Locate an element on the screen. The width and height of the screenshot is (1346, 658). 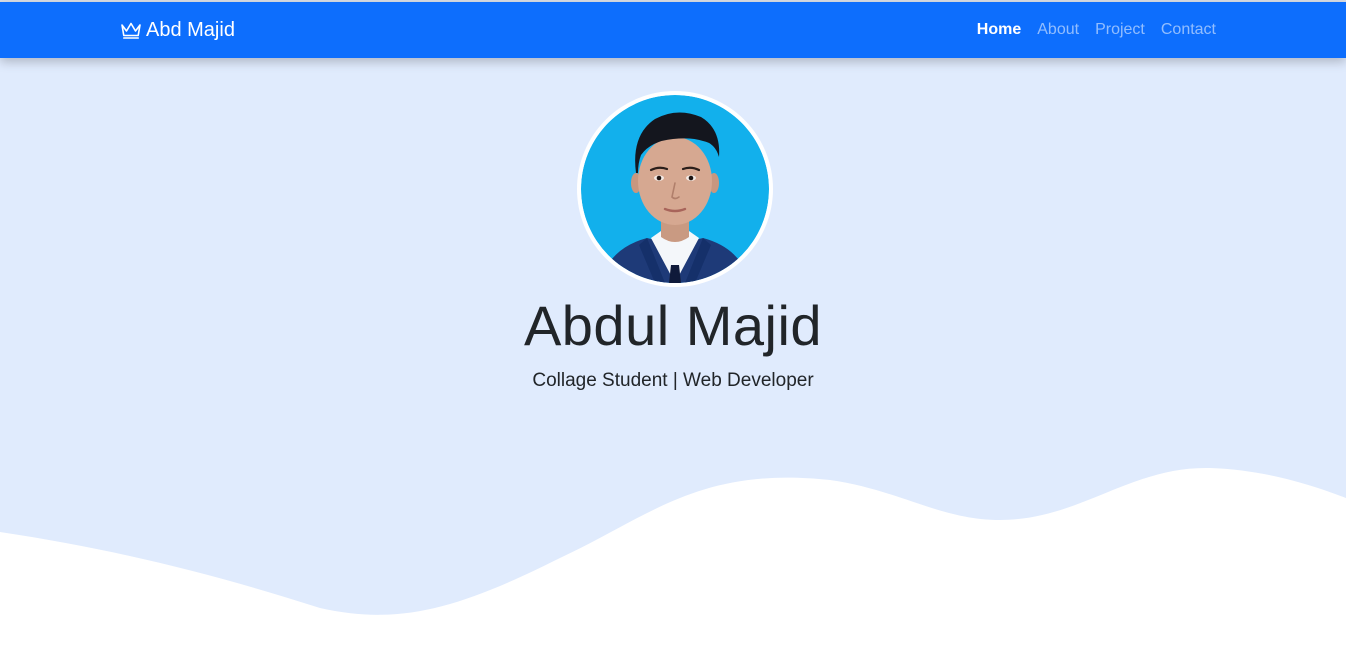
nav-link-contact: Contact is located at coordinates (1188, 30).